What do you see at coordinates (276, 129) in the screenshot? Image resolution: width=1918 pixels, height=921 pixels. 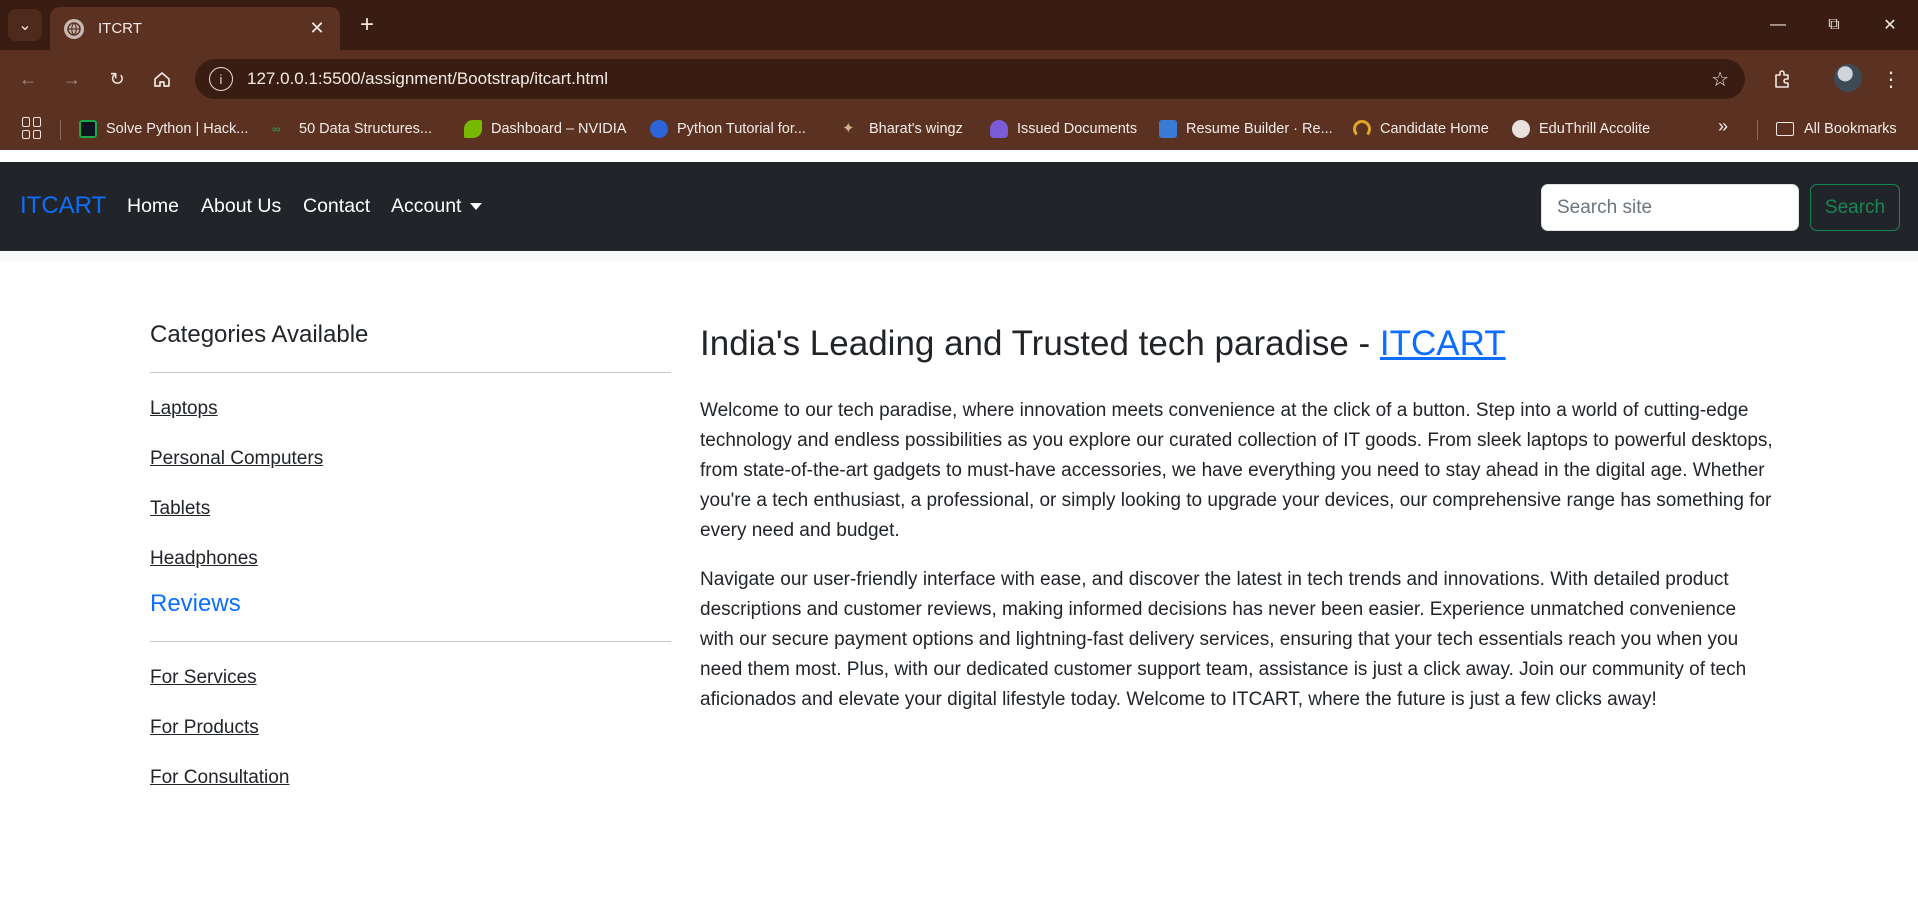 I see `geeksforgeeks-icon: ∞` at bounding box center [276, 129].